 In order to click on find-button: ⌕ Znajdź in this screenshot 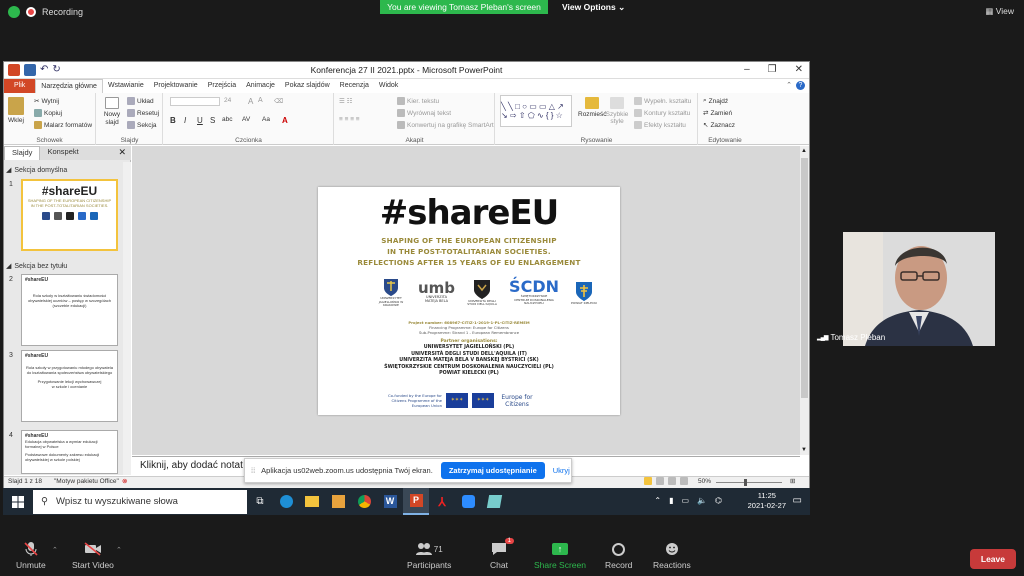, I will do `click(715, 101)`.